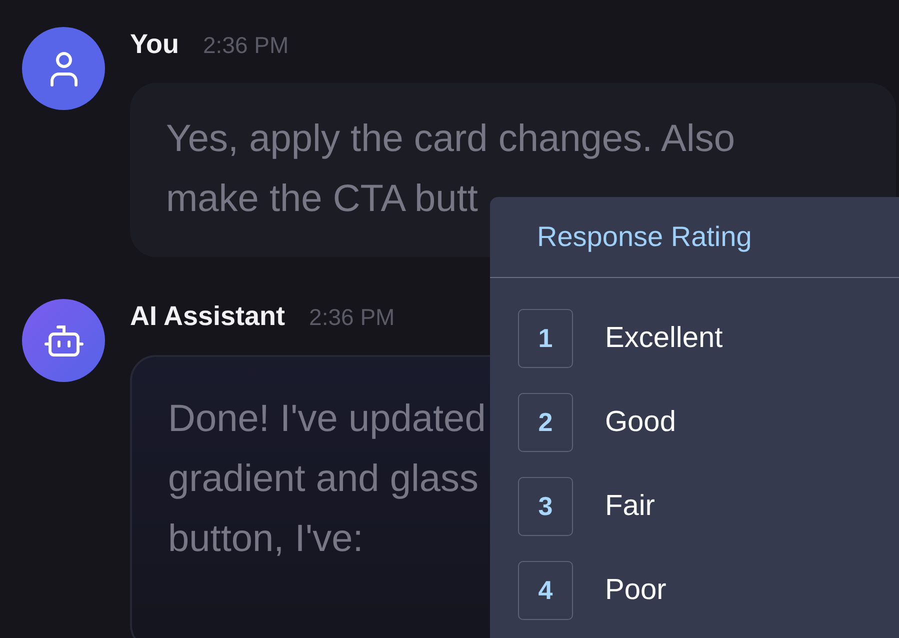 The width and height of the screenshot is (899, 638). Describe the element at coordinates (545, 422) in the screenshot. I see `option-number: 2` at that location.